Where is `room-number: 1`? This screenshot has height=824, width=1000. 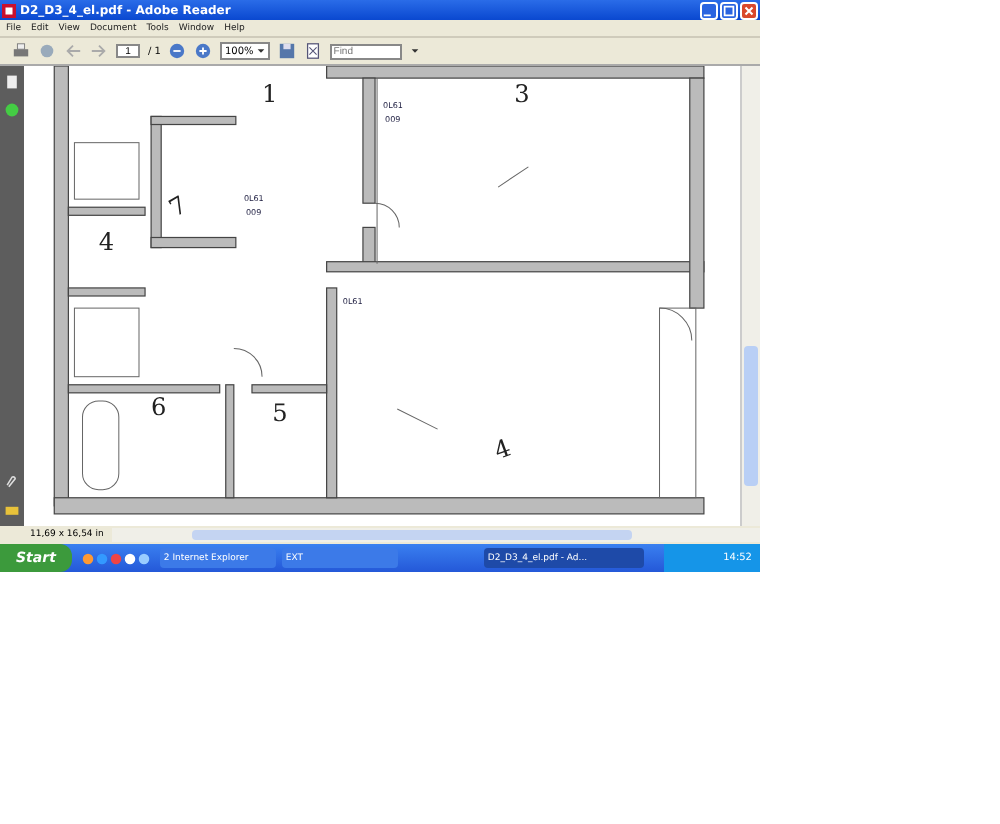
room-number: 1 is located at coordinates (269, 94).